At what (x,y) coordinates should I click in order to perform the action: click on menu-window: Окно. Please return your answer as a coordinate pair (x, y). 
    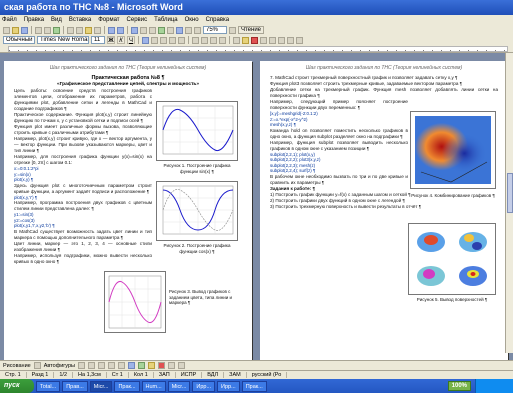
    Looking at the image, I should click on (192, 20).